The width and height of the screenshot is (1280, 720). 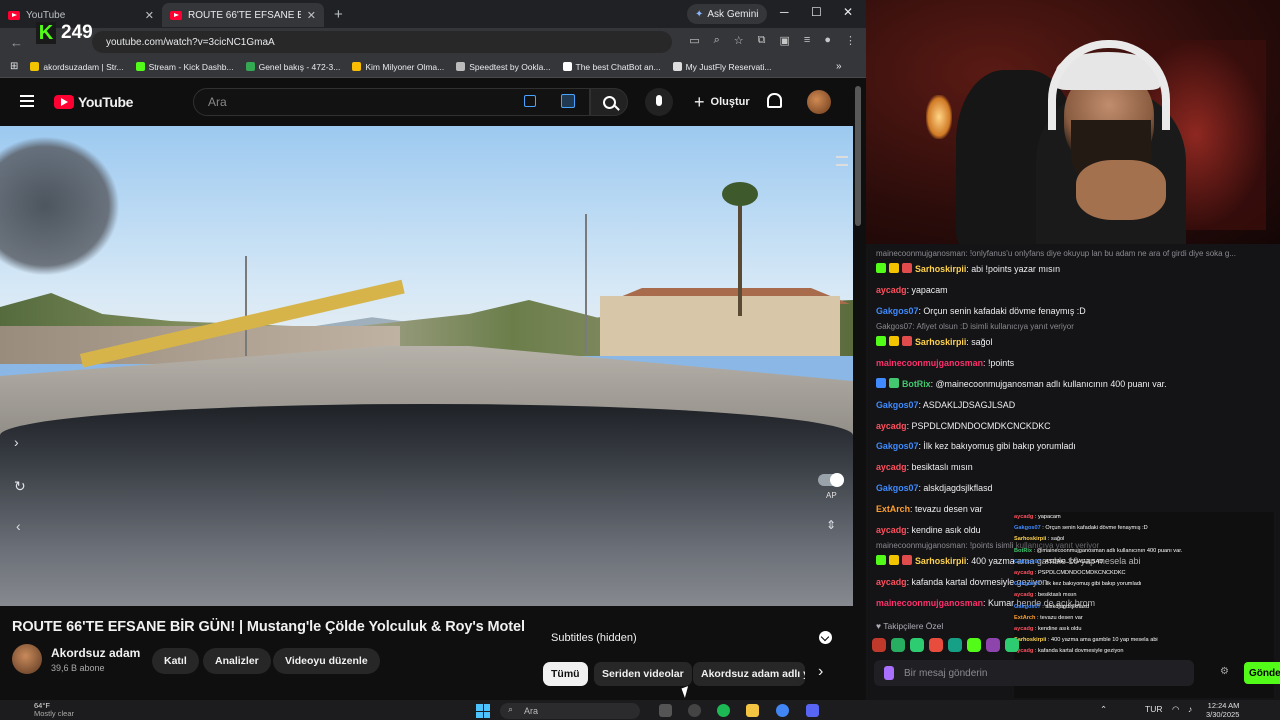 What do you see at coordinates (609, 102) in the screenshot?
I see `search-button` at bounding box center [609, 102].